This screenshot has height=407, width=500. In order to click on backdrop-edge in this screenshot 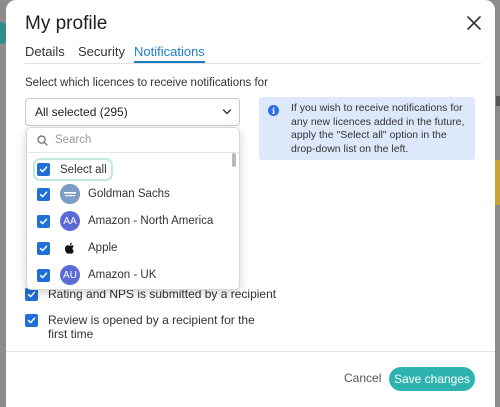, I will do `click(498, 101)`.